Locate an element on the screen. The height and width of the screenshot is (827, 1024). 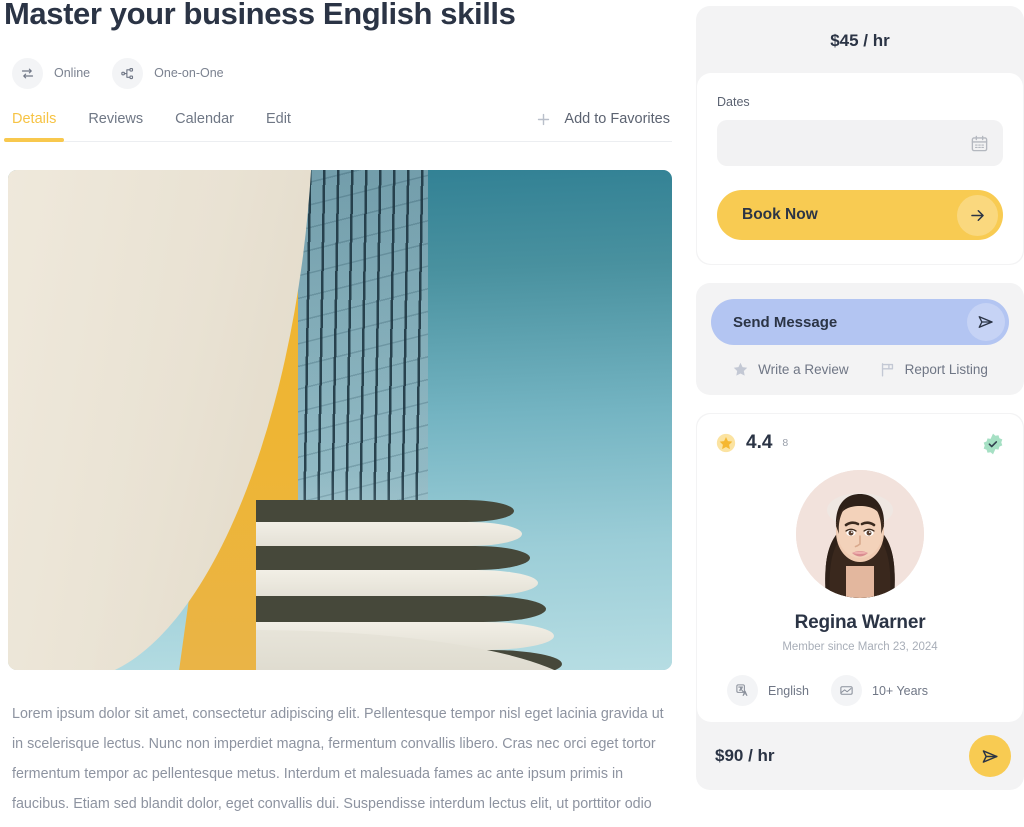
tabs-divider is located at coordinates (340, 141).